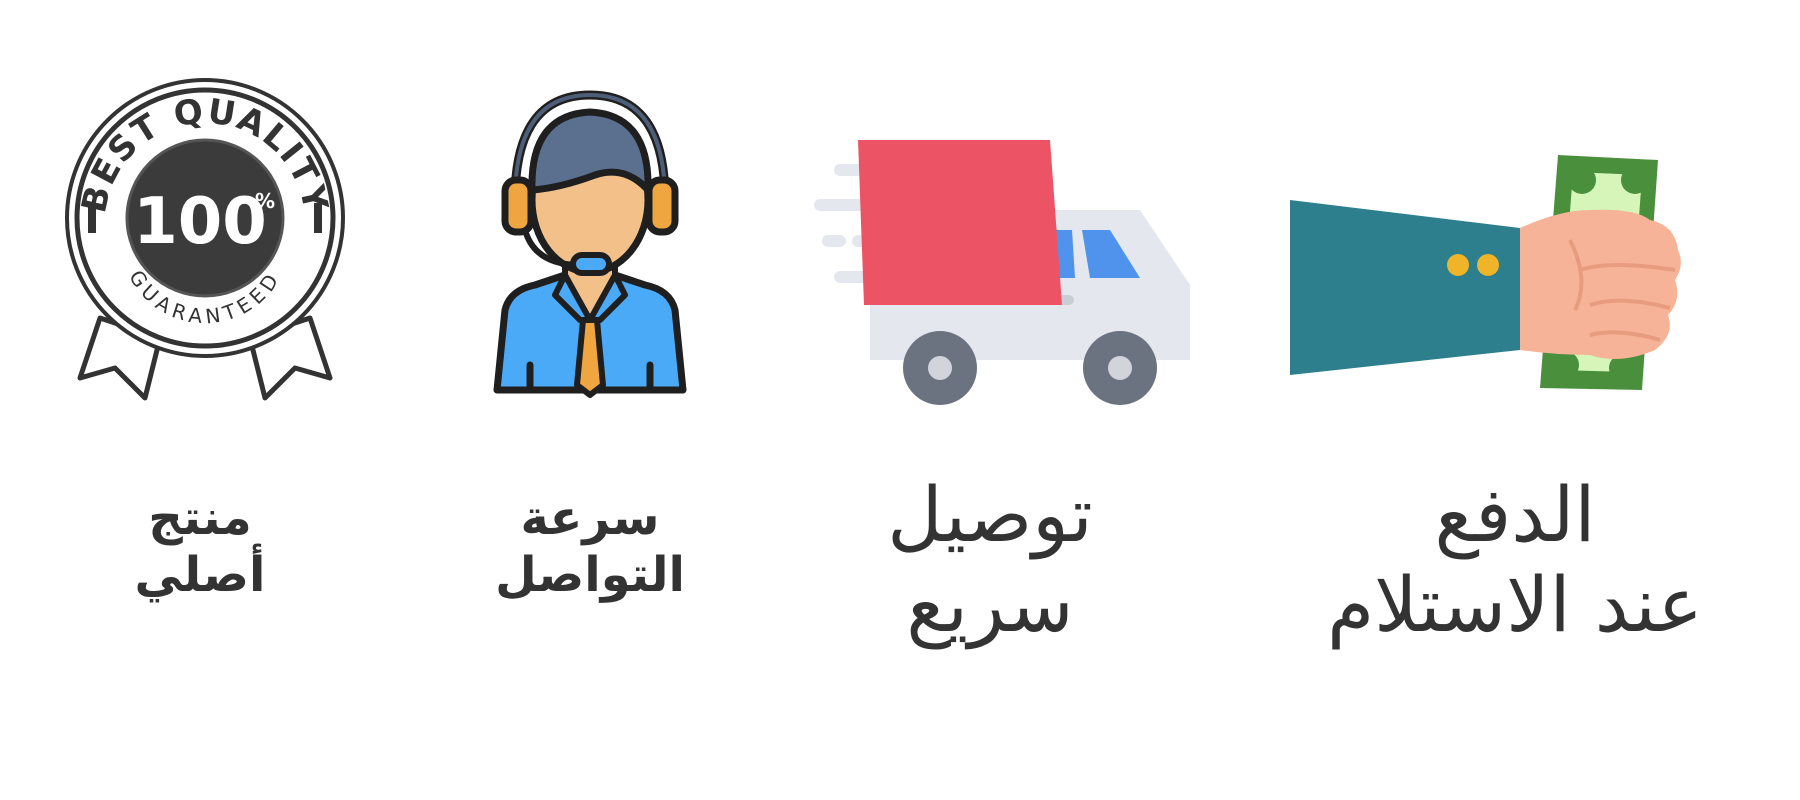 The height and width of the screenshot is (800, 1800). I want to click on cash-payment-hand-icon, so click(1485, 272).